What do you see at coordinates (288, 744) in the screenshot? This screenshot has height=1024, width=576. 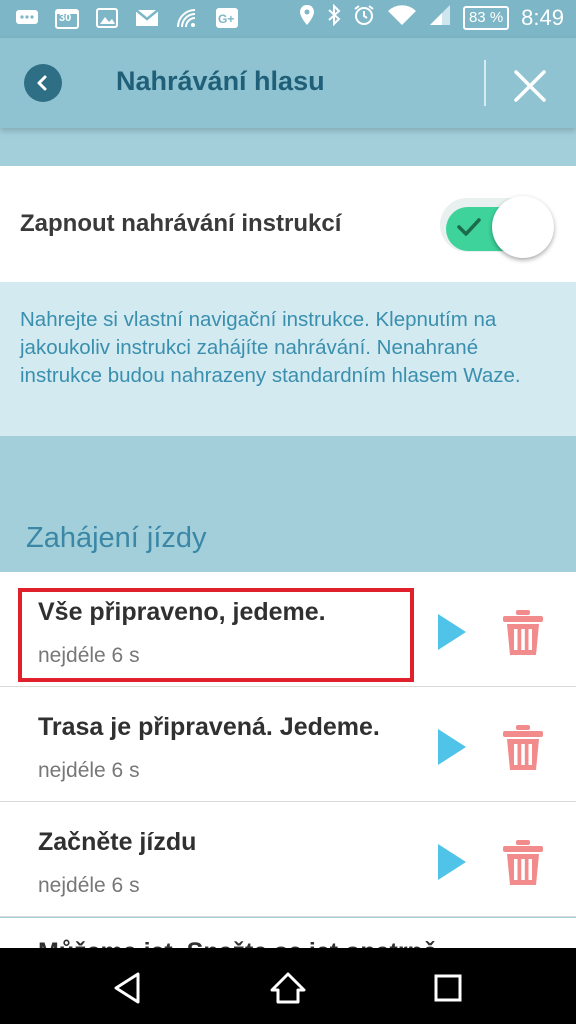 I see `list-item: Trasa je připravená. Jedeme. nejdéle 6 s` at bounding box center [288, 744].